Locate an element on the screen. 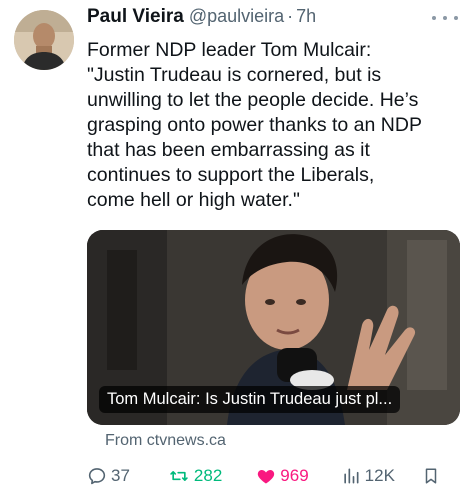 The height and width of the screenshot is (500, 472). tweet-text-line: that has been embarrassing as it is located at coordinates (228, 150).